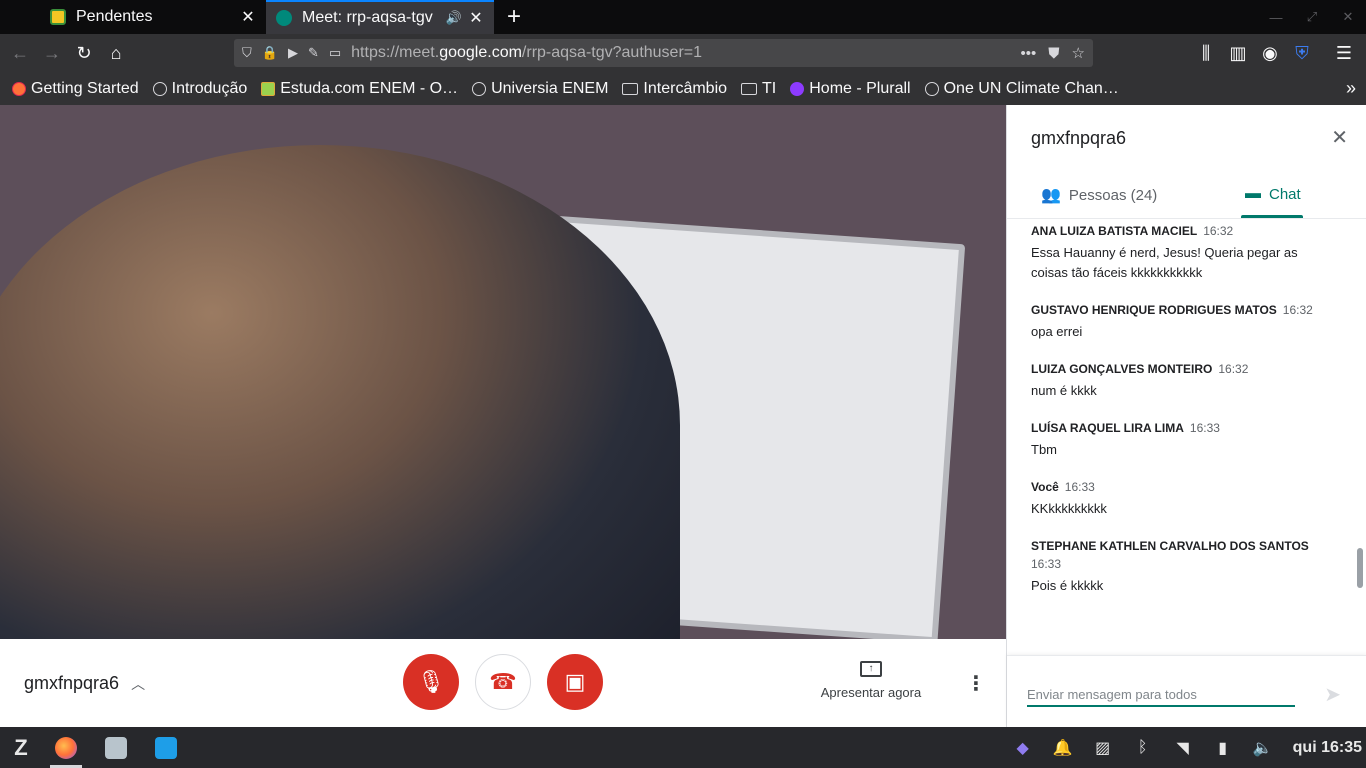 Image resolution: width=1366 pixels, height=768 pixels. What do you see at coordinates (75, 89) in the screenshot?
I see `bookmark-getting-started: Getting Started` at bounding box center [75, 89].